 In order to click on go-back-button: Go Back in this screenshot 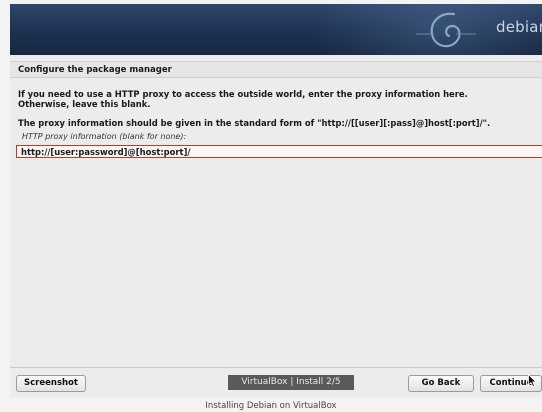, I will do `click(441, 383)`.